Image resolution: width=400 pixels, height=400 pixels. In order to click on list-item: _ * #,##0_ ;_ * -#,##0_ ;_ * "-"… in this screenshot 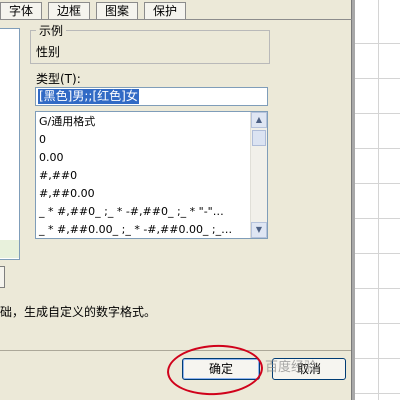, I will do `click(131, 212)`.